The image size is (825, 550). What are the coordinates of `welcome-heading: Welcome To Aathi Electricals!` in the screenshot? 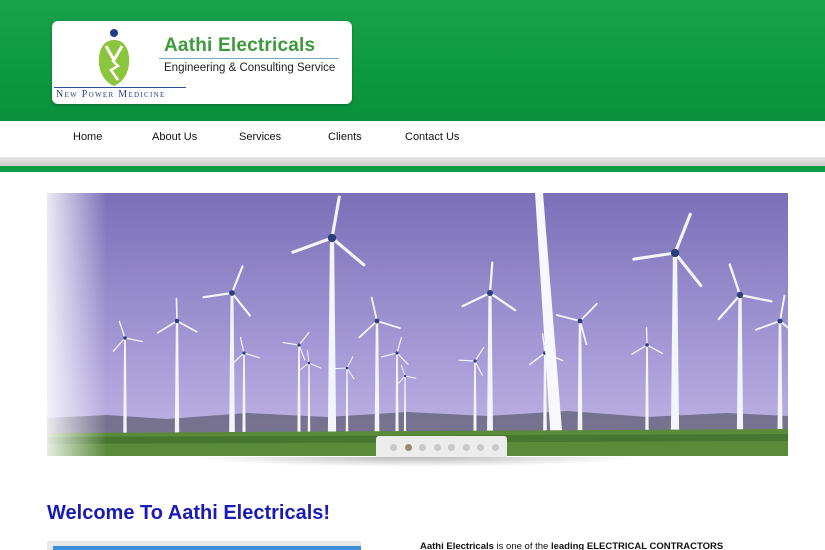 It's located at (189, 513).